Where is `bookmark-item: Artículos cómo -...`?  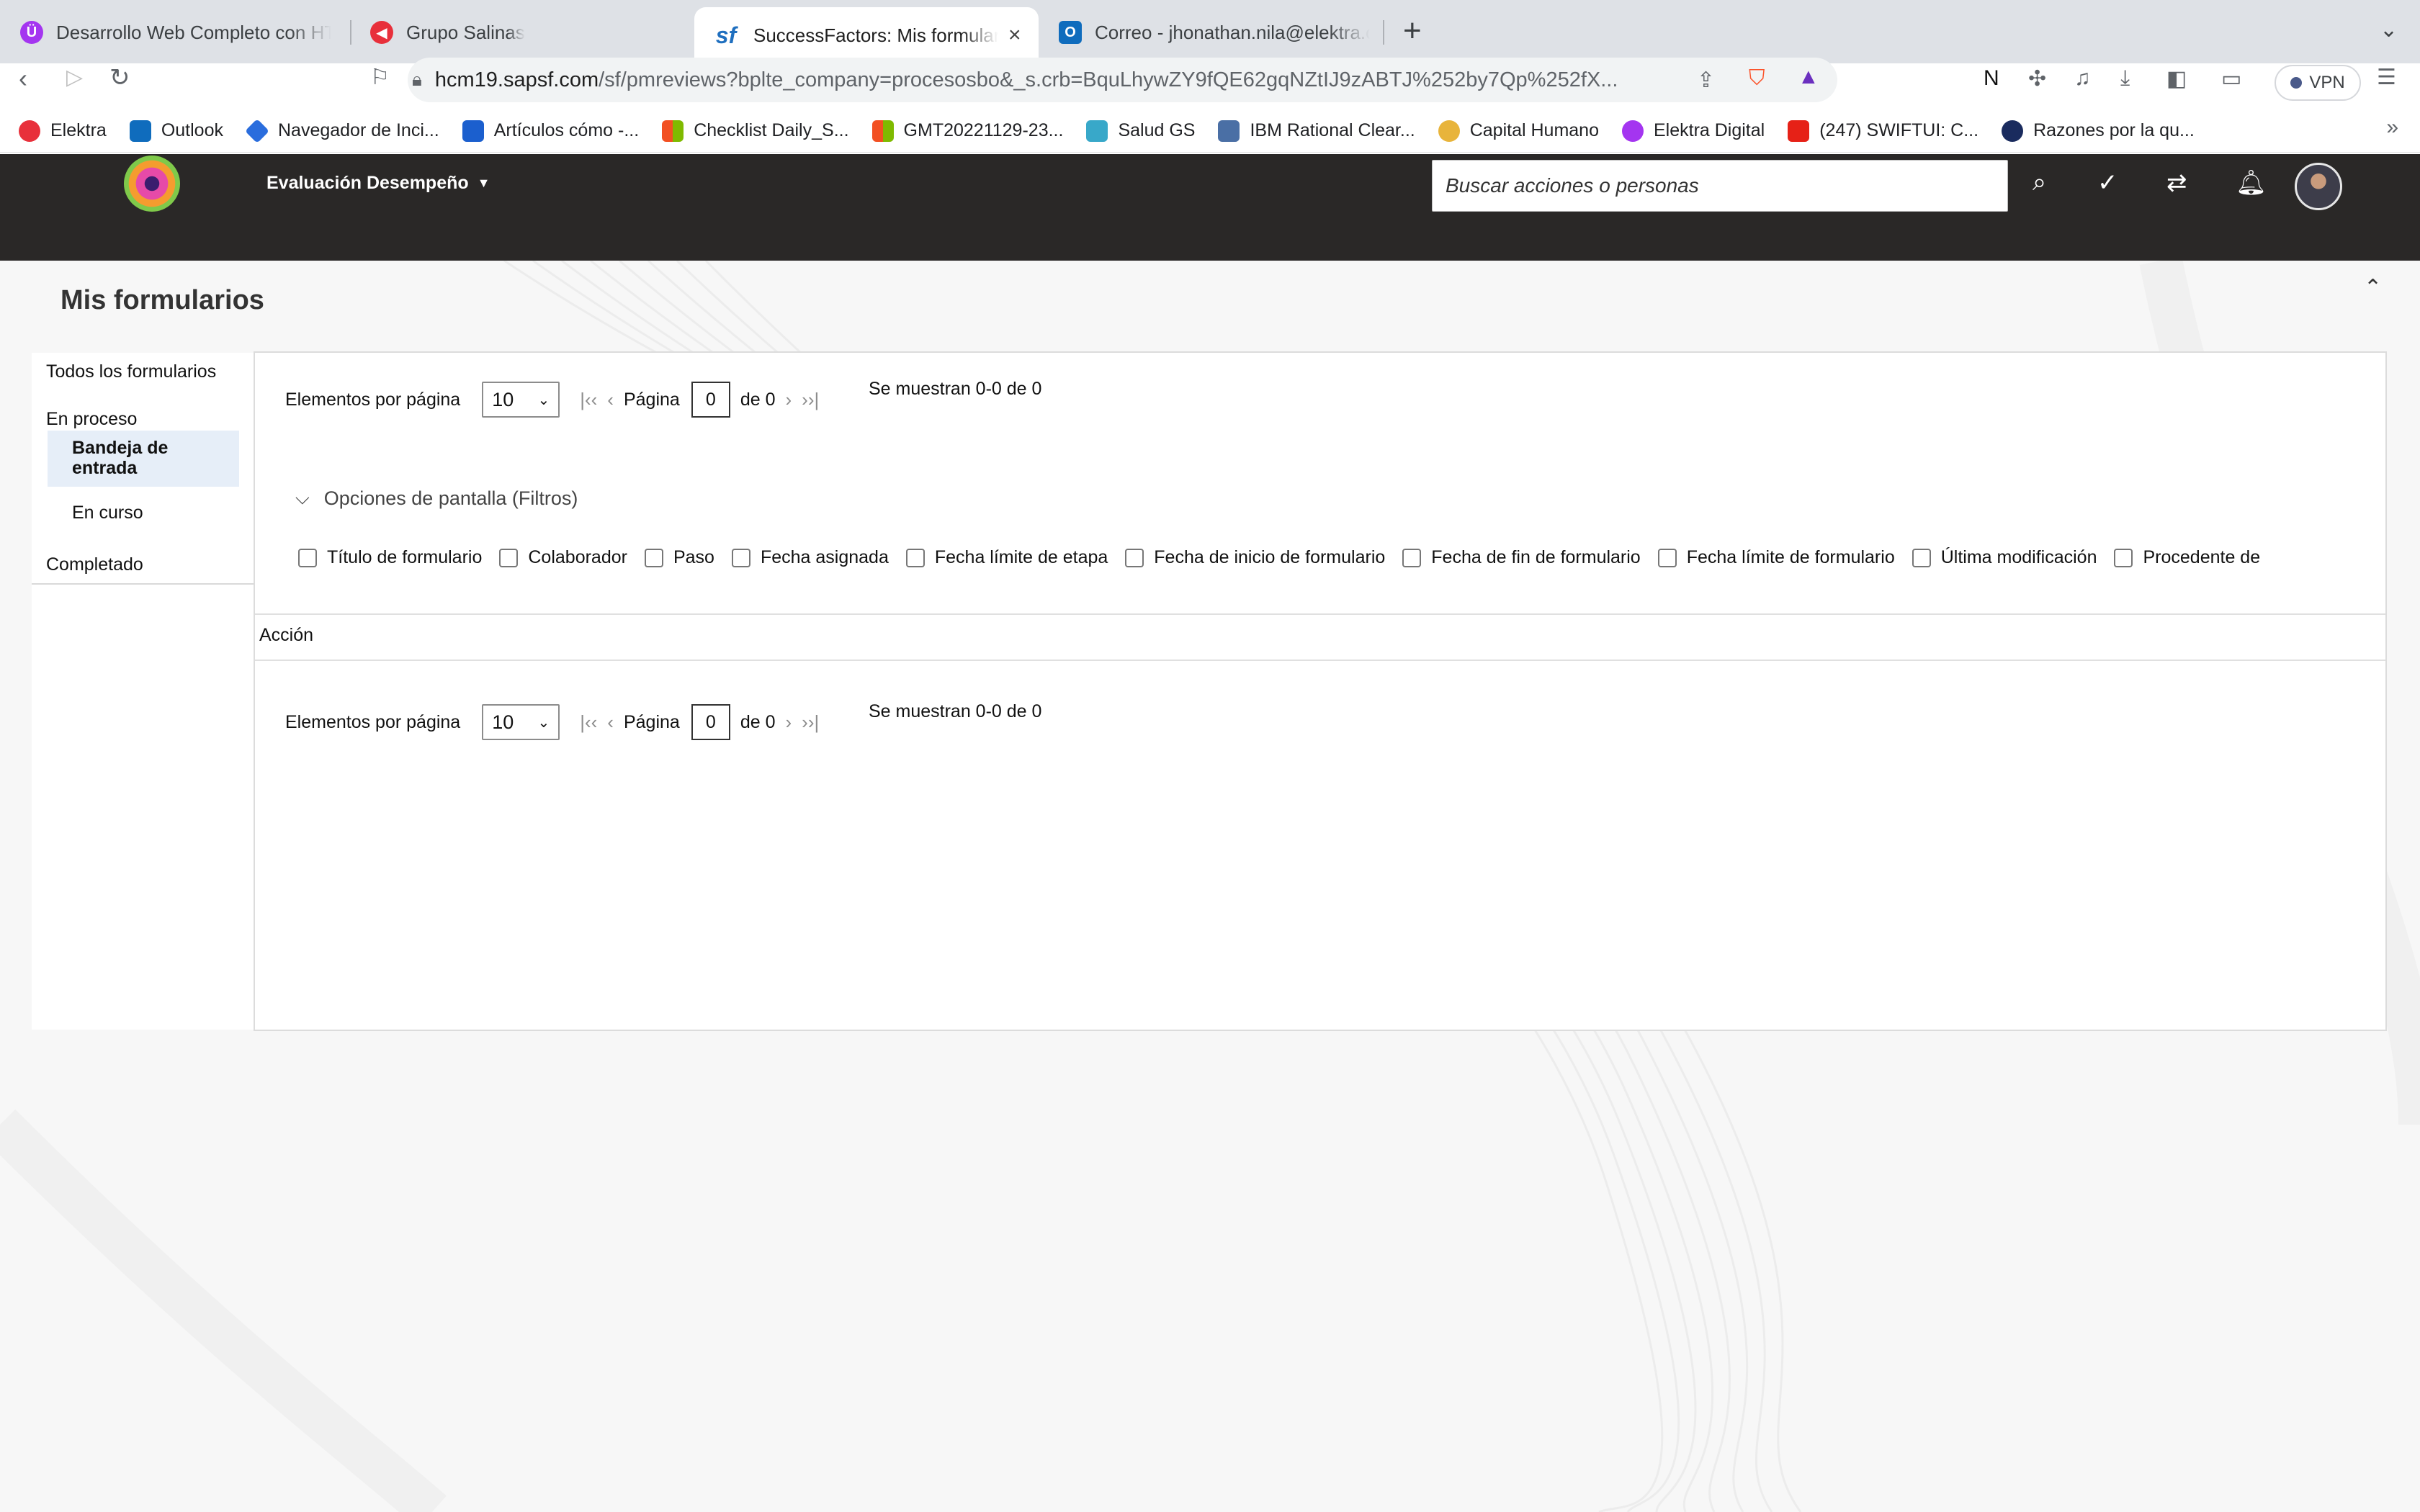
bookmark-item: Artículos cómo -... is located at coordinates (550, 131).